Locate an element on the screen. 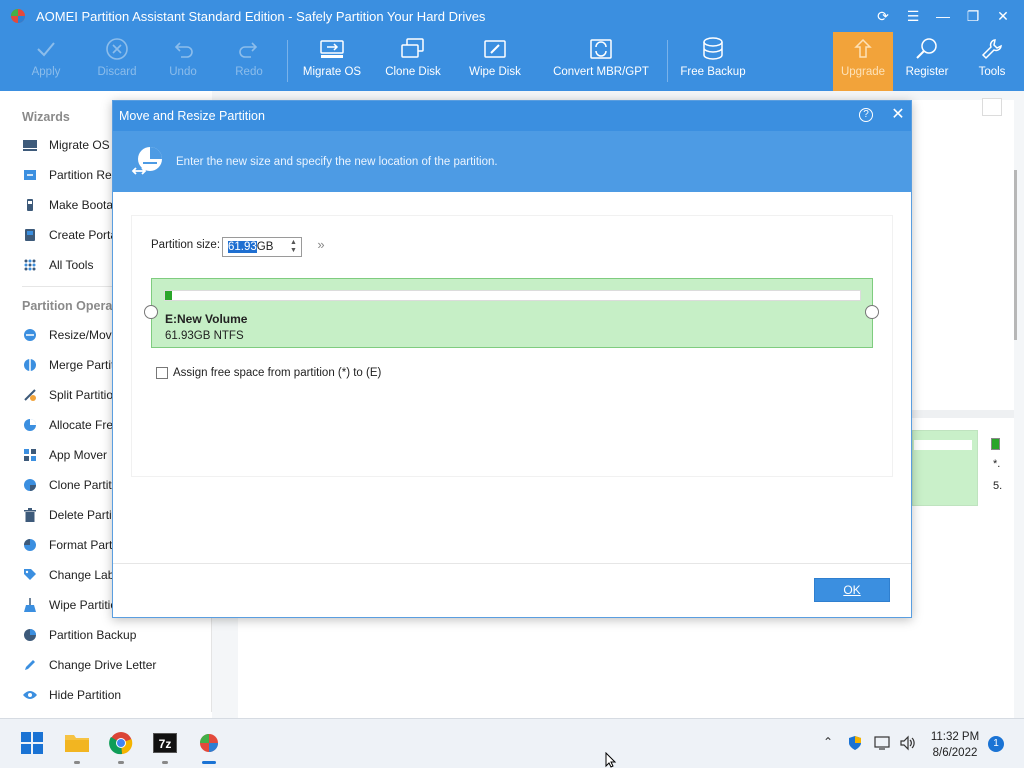 The width and height of the screenshot is (1024, 768). upgrade-arrow-icon is located at coordinates (863, 49).